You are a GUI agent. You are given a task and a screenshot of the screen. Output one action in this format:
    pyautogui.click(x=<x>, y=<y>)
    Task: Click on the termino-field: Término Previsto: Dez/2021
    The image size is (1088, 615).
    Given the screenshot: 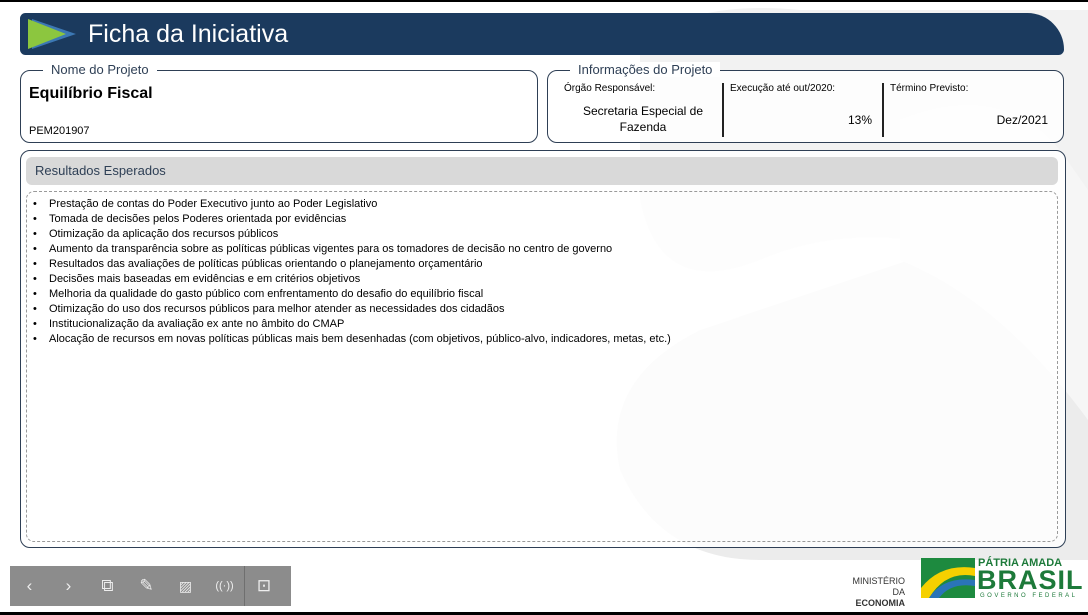 What is the action you would take?
    pyautogui.click(x=969, y=110)
    